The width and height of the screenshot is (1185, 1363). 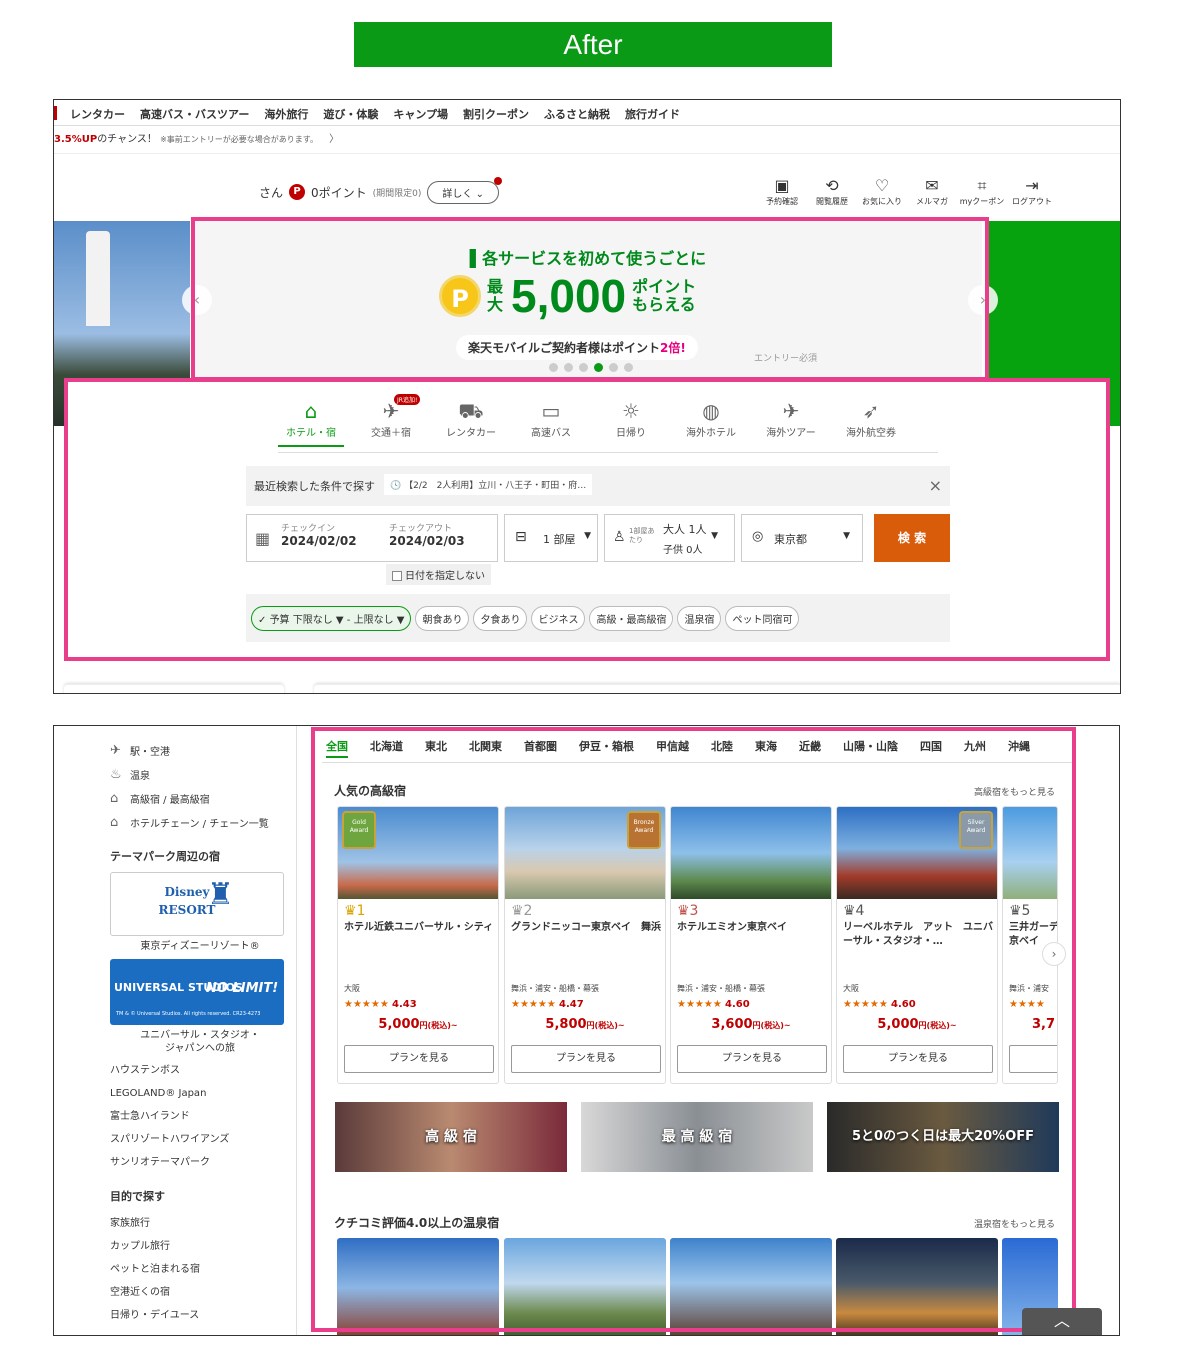 I want to click on park-link: LEGOLAND® Japan, so click(x=200, y=1093).